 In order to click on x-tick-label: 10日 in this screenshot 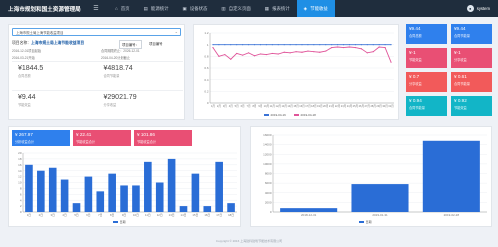, I will do `click(136, 215)`.